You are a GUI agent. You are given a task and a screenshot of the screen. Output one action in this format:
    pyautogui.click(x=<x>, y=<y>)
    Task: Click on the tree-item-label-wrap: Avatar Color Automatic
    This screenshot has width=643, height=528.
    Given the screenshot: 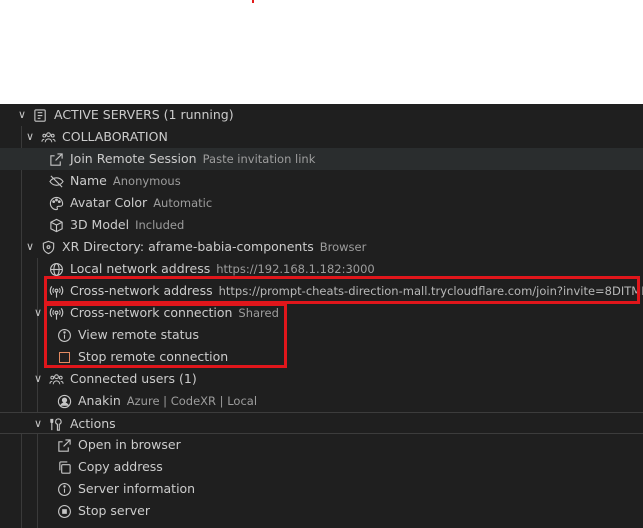 What is the action you would take?
    pyautogui.click(x=141, y=203)
    